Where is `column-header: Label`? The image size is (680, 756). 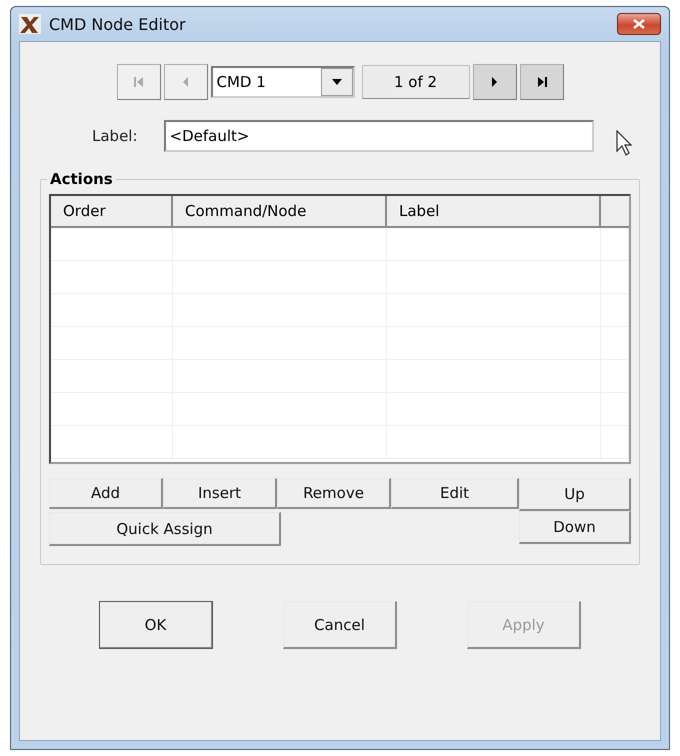 column-header: Label is located at coordinates (494, 212).